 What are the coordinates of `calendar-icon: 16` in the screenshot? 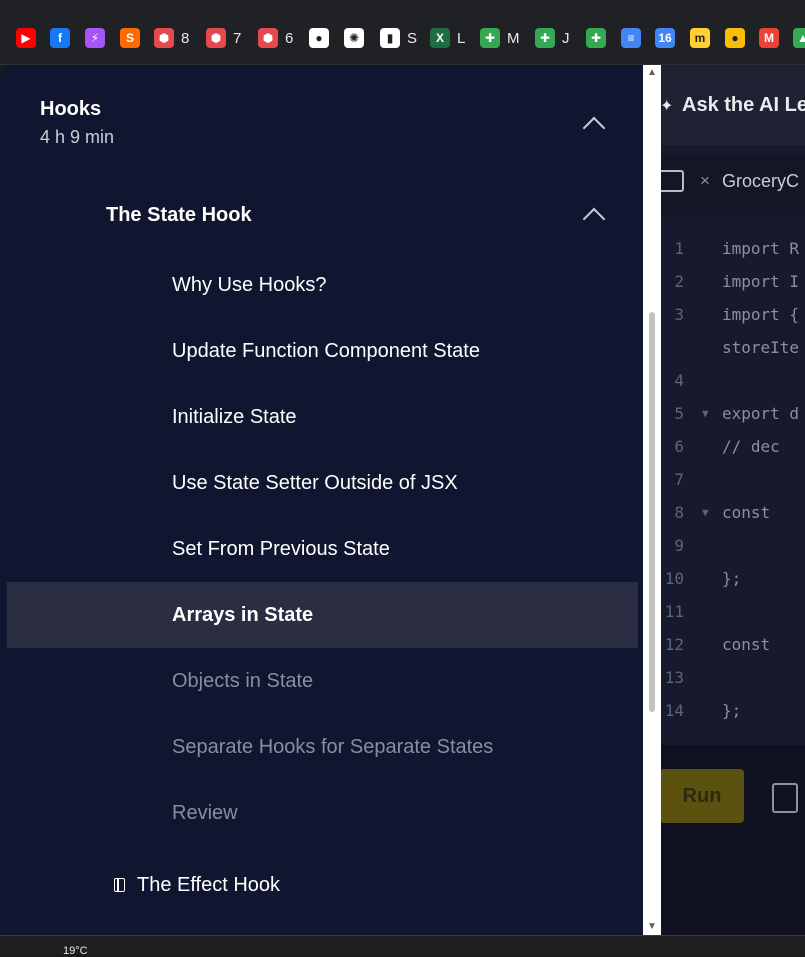 It's located at (665, 38).